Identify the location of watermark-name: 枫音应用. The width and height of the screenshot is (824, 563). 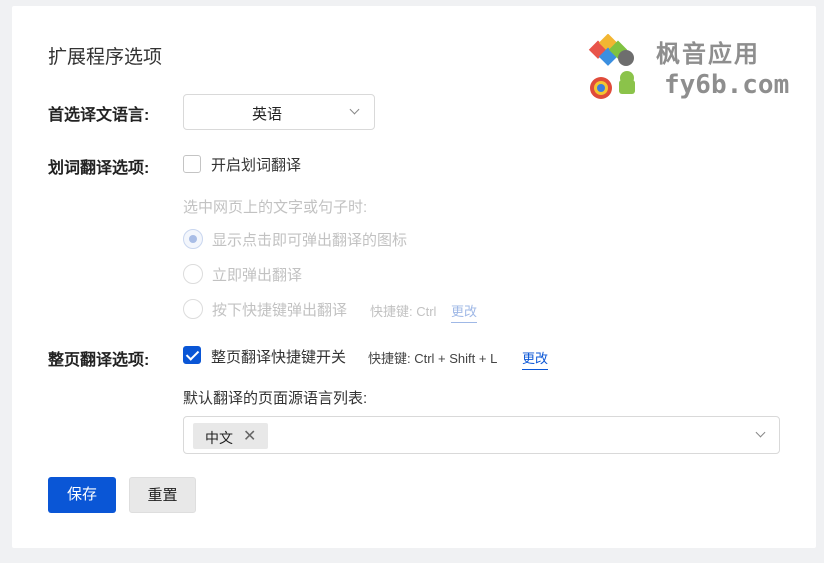
(708, 54).